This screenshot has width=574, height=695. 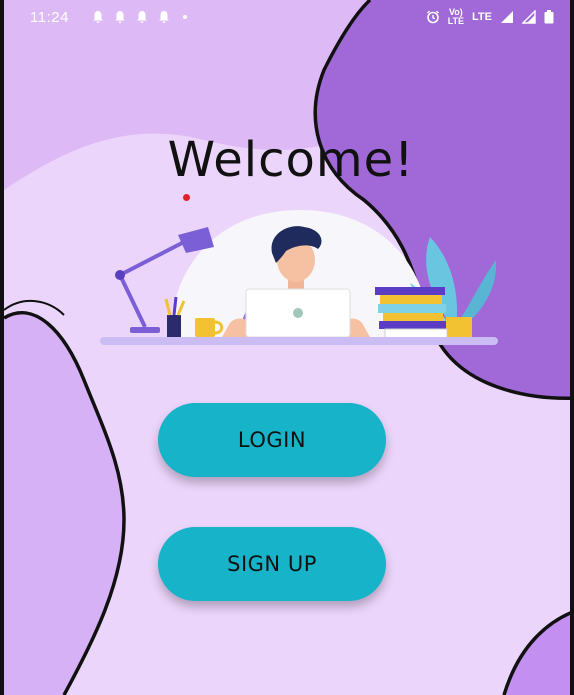 I want to click on study-illustration, so click(x=299, y=277).